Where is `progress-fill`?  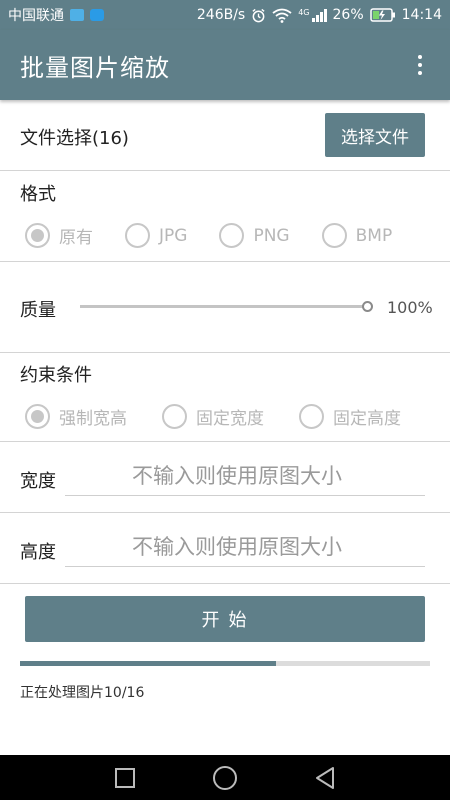
progress-fill is located at coordinates (148, 663).